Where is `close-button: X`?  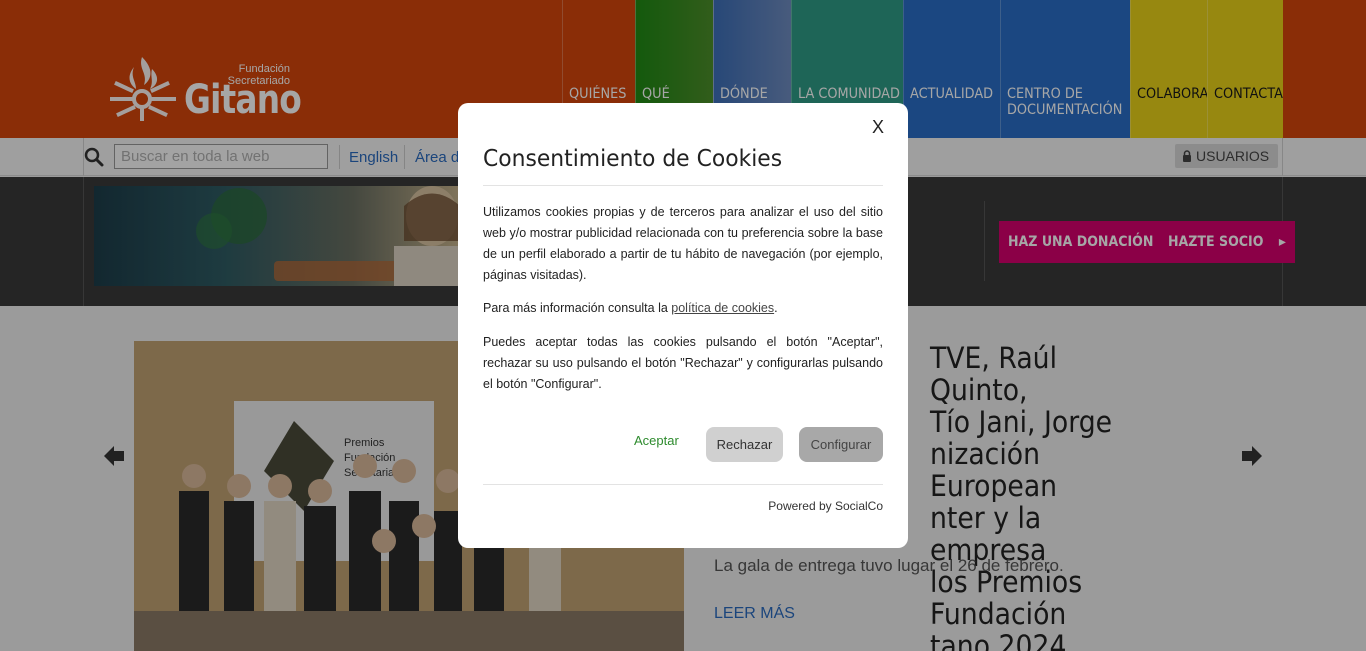 close-button: X is located at coordinates (878, 127).